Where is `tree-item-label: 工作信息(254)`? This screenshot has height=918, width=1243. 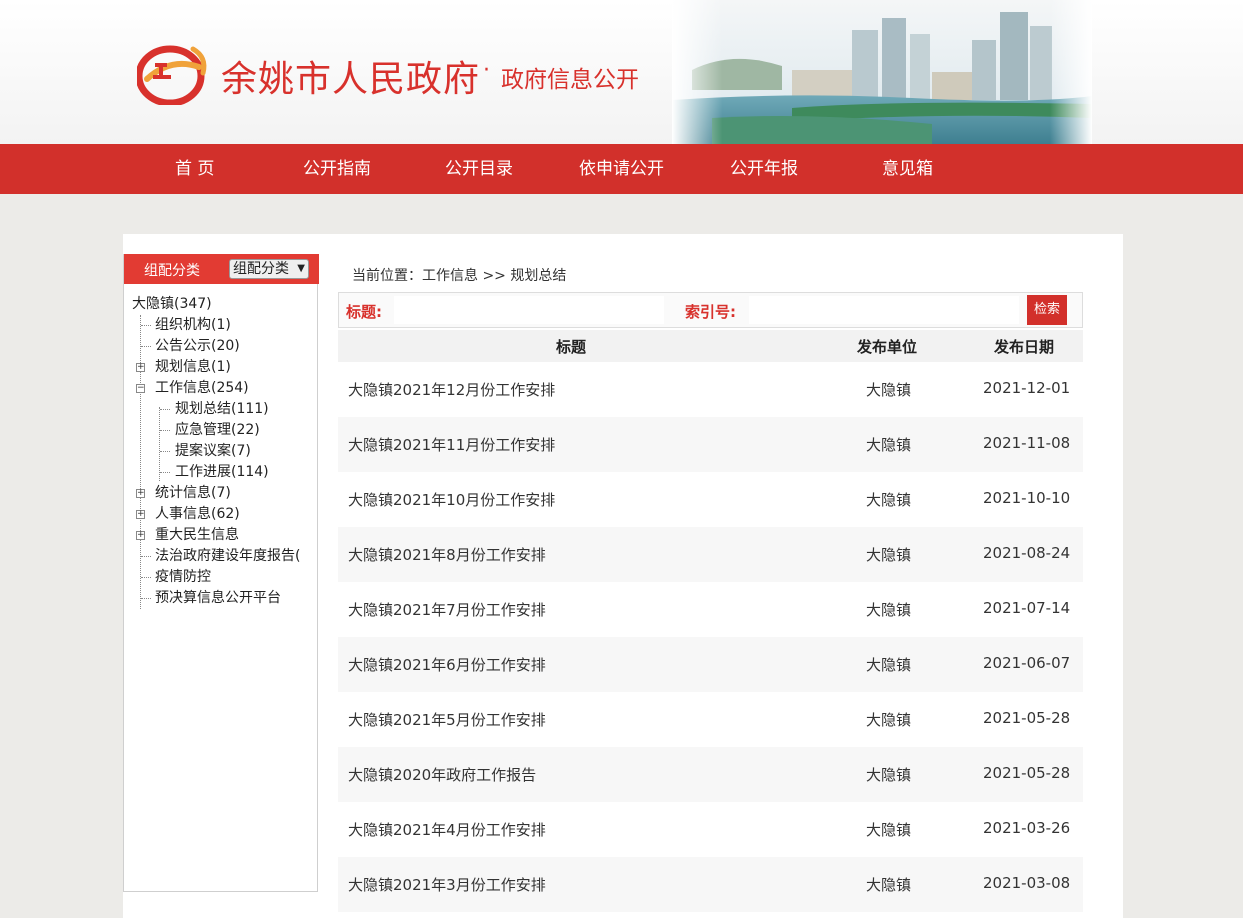 tree-item-label: 工作信息(254) is located at coordinates (202, 388).